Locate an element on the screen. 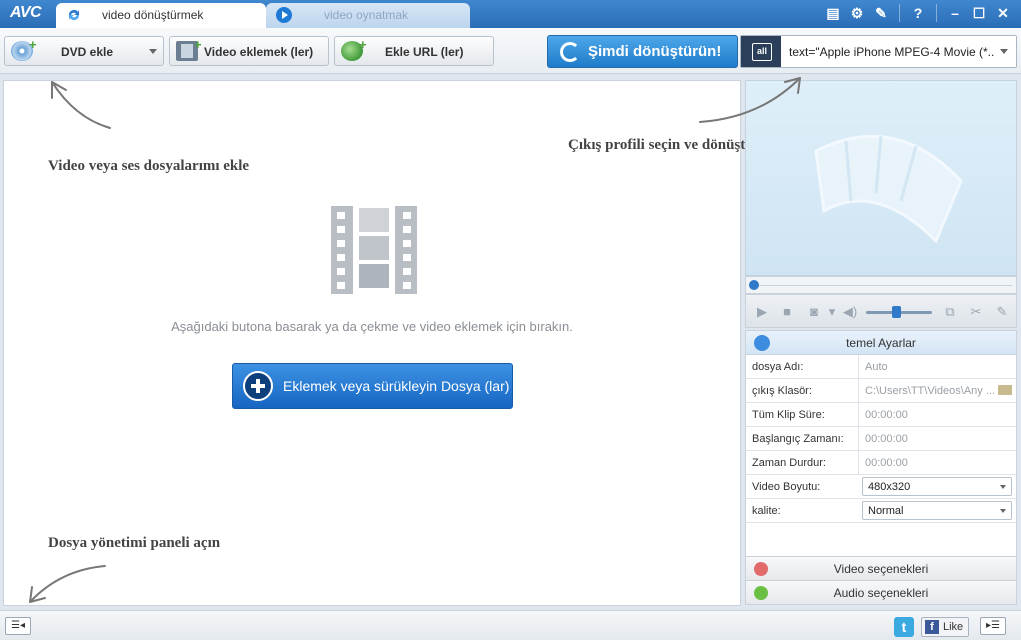 The image size is (1021, 640). audio-options-header: Audio seçenekleri is located at coordinates (881, 592).